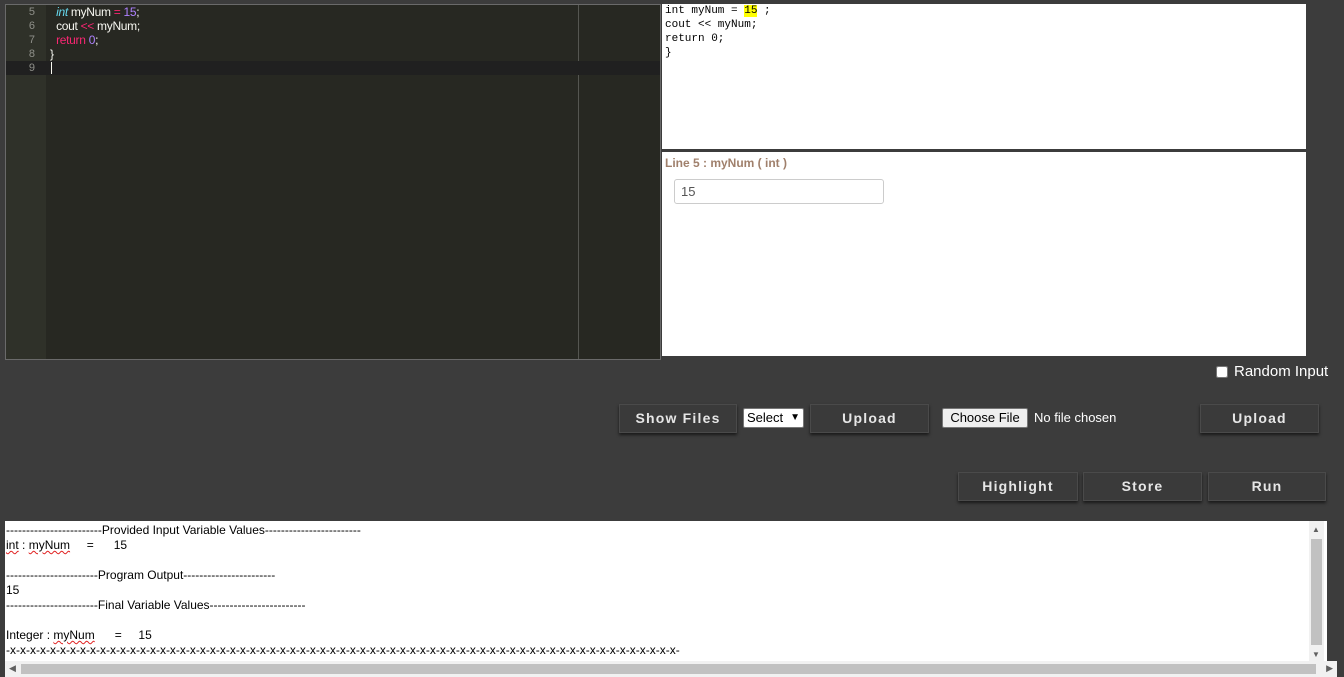 The image size is (1344, 677). I want to click on code-line: 6 cout << myNum;, so click(333, 26).